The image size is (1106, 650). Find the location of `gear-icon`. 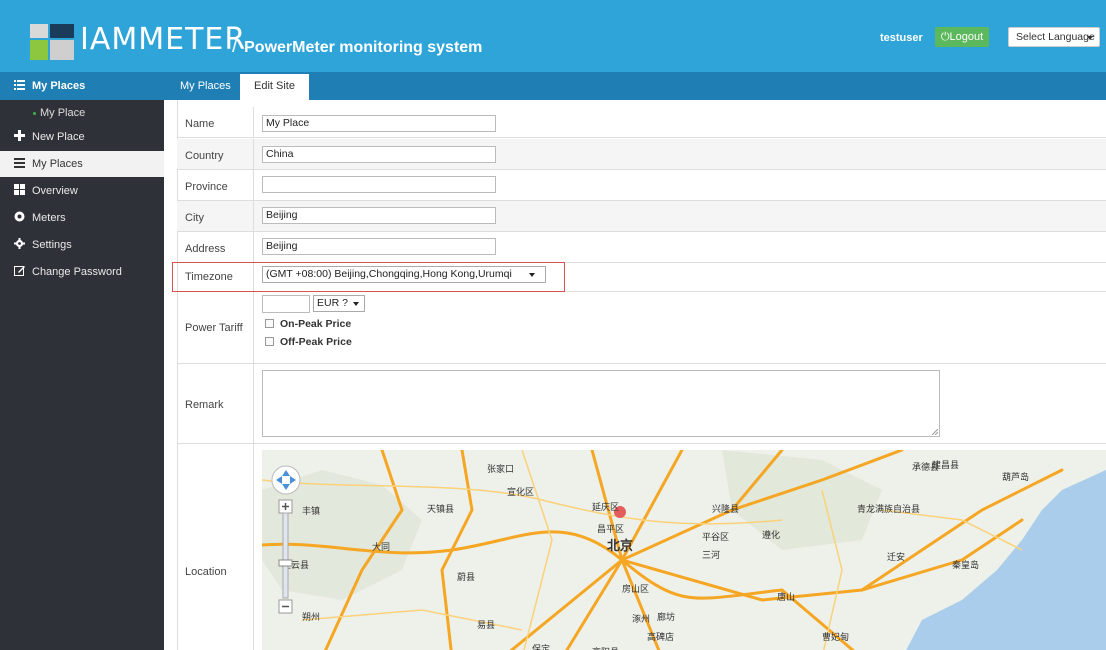

gear-icon is located at coordinates (19, 241).